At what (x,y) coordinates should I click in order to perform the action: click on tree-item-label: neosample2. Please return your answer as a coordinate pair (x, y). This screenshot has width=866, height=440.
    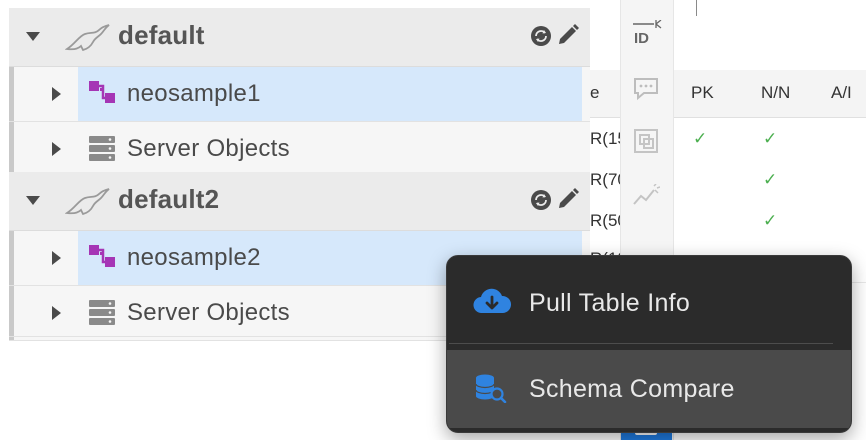
    Looking at the image, I should click on (194, 257).